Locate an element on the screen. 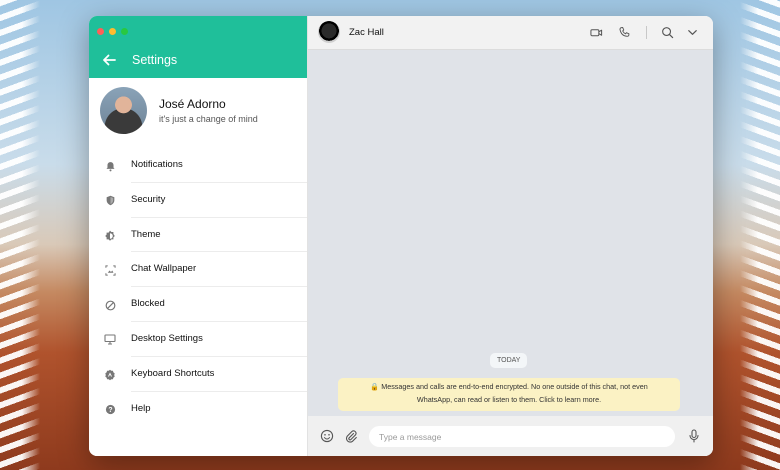 The image size is (780, 470). contact-name: Zac Hall is located at coordinates (366, 32).